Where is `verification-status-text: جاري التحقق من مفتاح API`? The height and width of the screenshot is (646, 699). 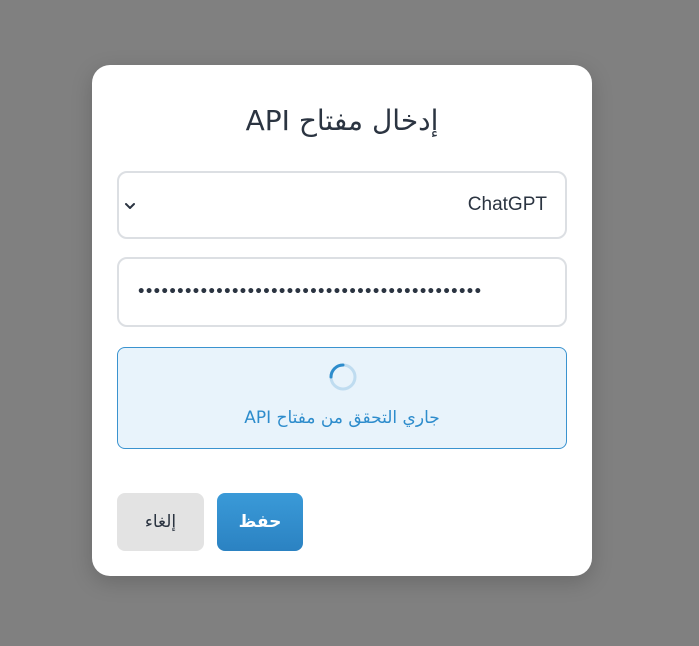 verification-status-text: جاري التحقق من مفتاح API is located at coordinates (342, 418).